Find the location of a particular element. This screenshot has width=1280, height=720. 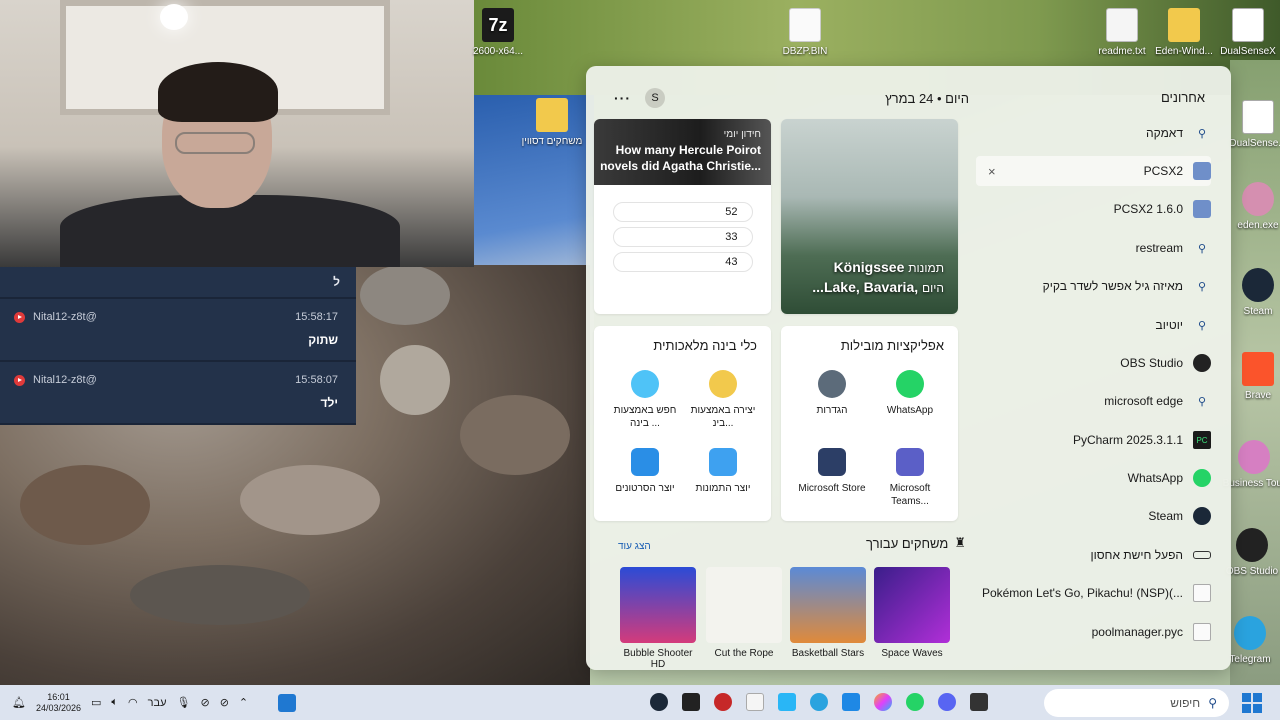

recent-item: יוטיוב ⚲ is located at coordinates (1093, 325).